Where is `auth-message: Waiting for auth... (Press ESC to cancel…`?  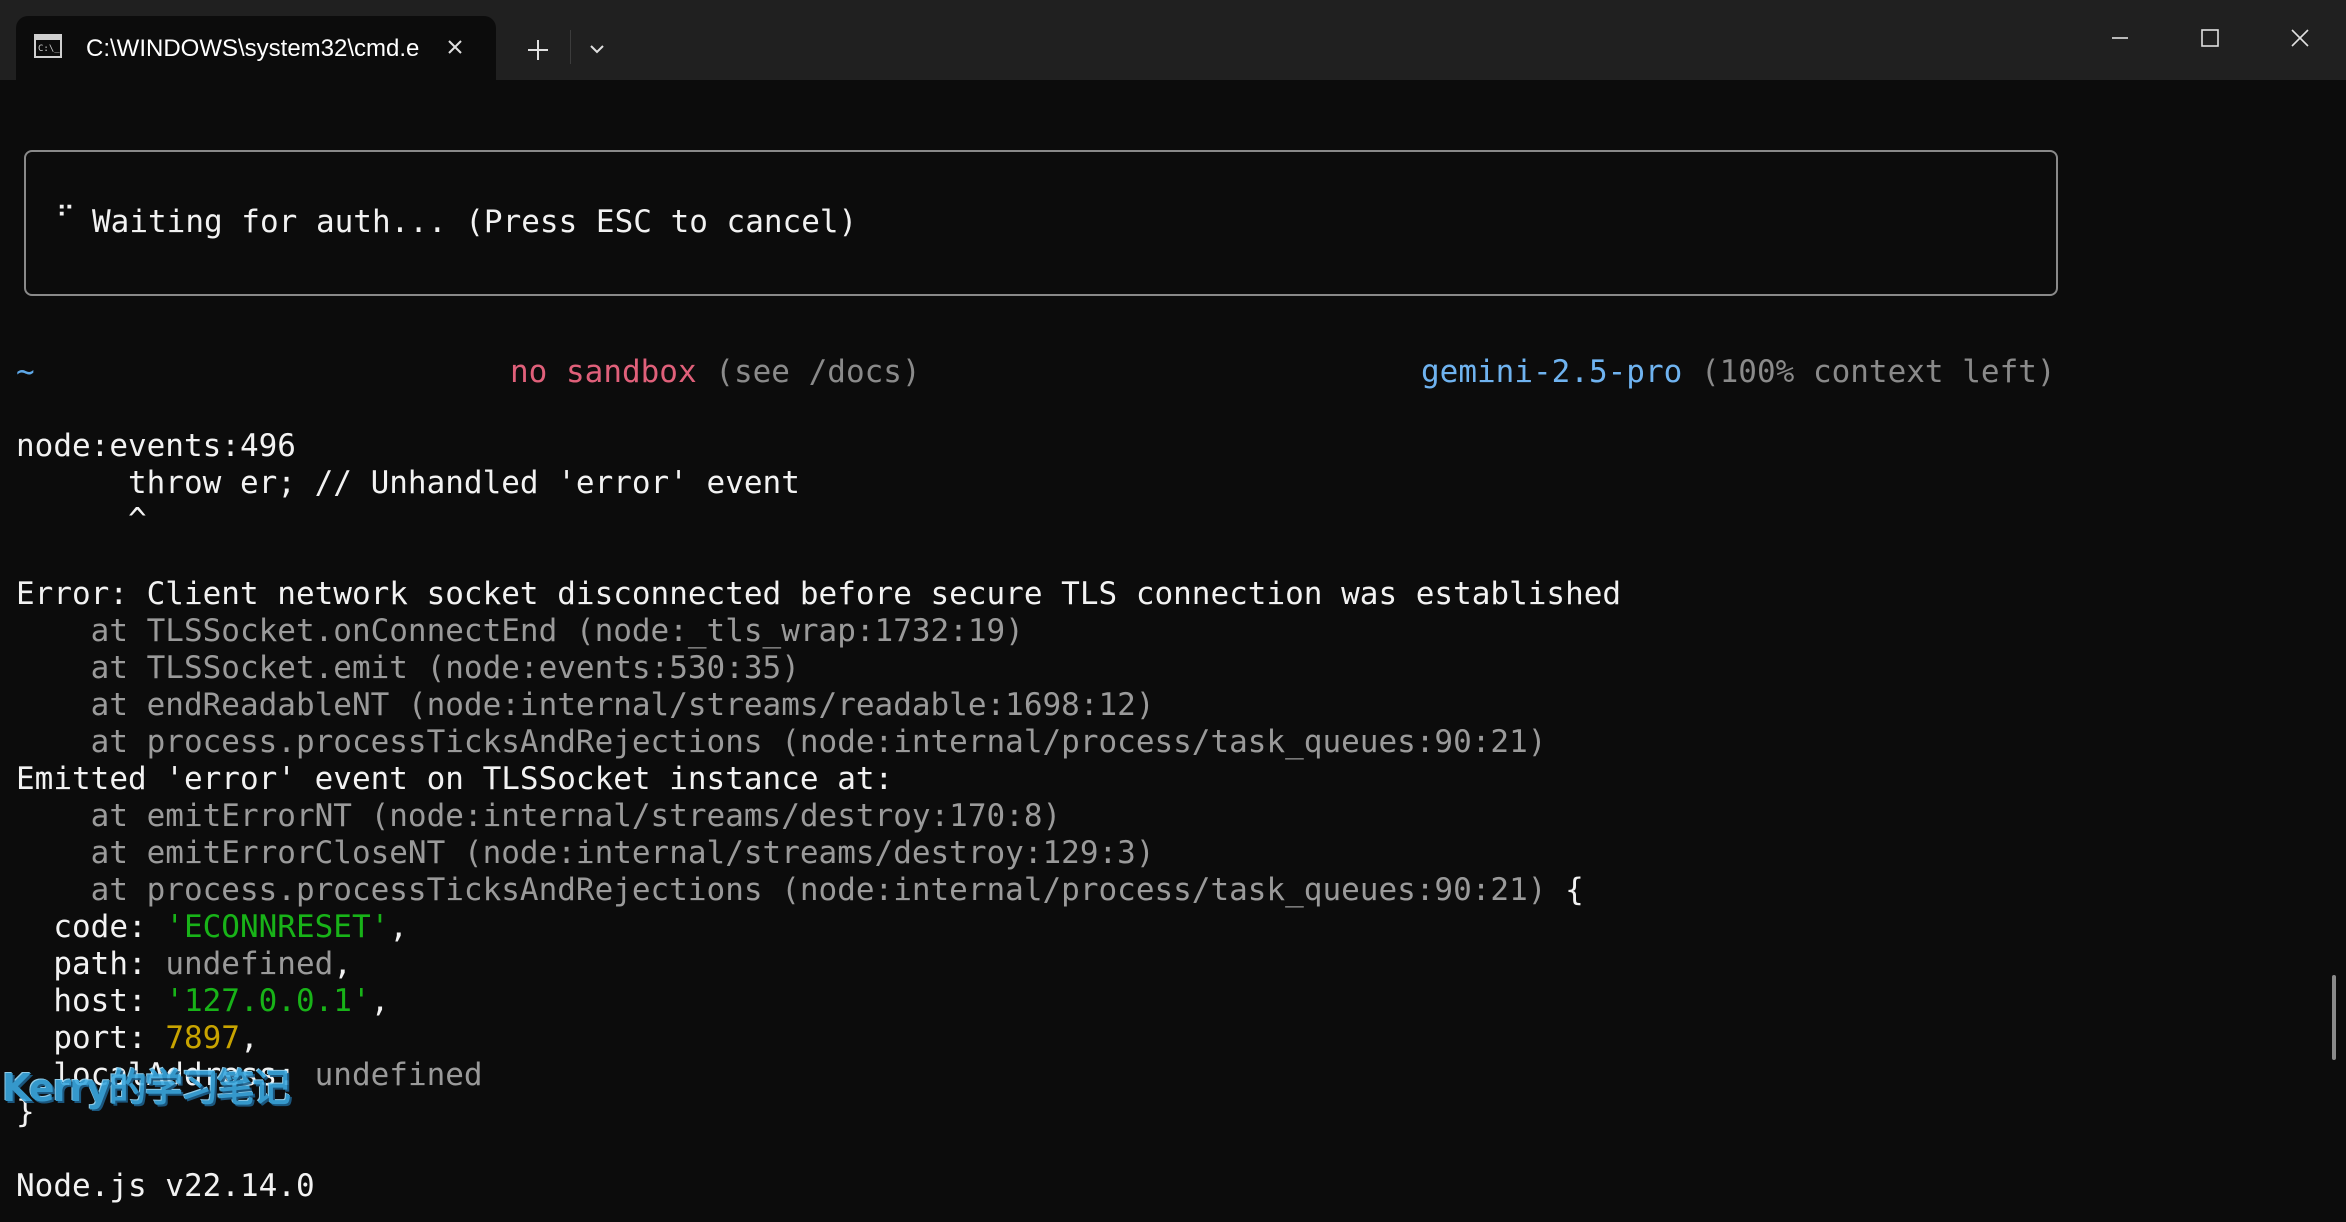 auth-message: Waiting for auth... (Press ESC to cancel… is located at coordinates (475, 222).